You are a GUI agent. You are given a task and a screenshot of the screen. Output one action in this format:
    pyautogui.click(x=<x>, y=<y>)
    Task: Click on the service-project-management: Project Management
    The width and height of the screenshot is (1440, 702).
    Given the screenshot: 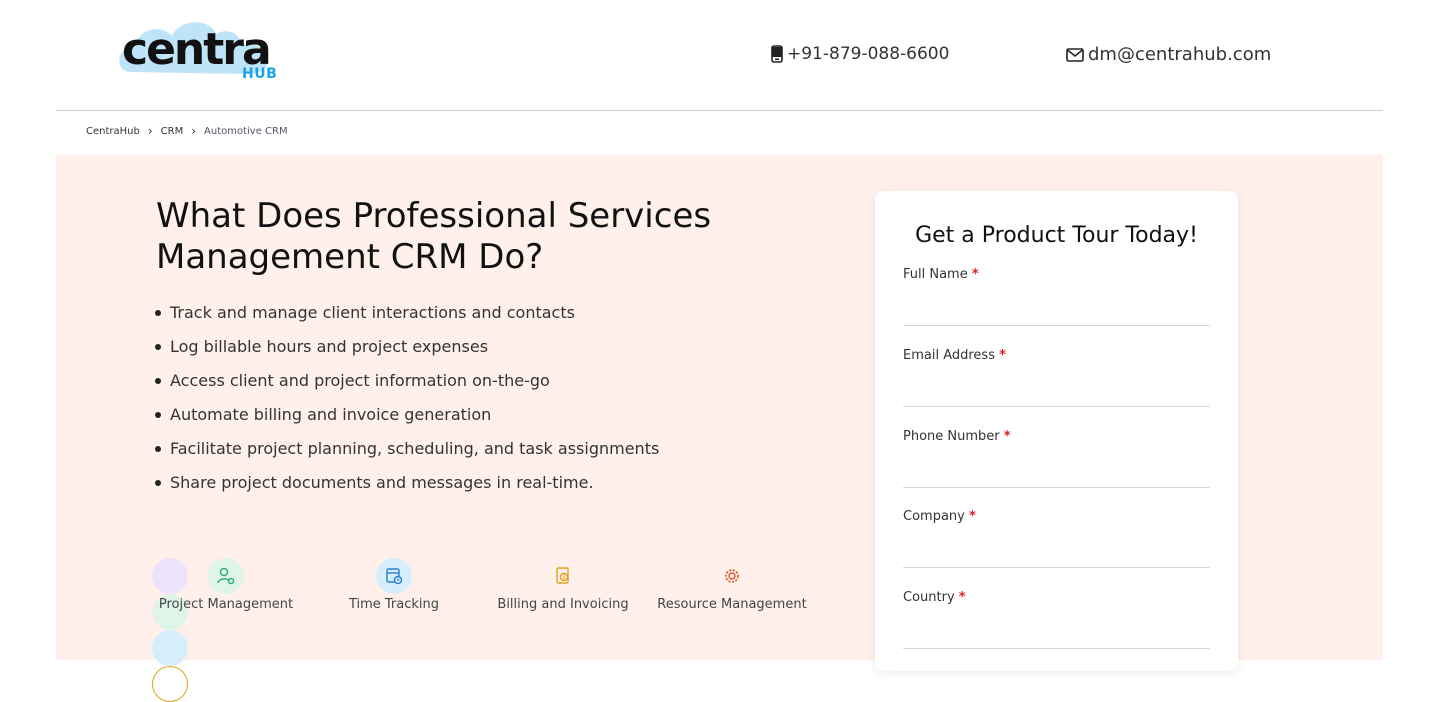 What is the action you would take?
    pyautogui.click(x=226, y=585)
    